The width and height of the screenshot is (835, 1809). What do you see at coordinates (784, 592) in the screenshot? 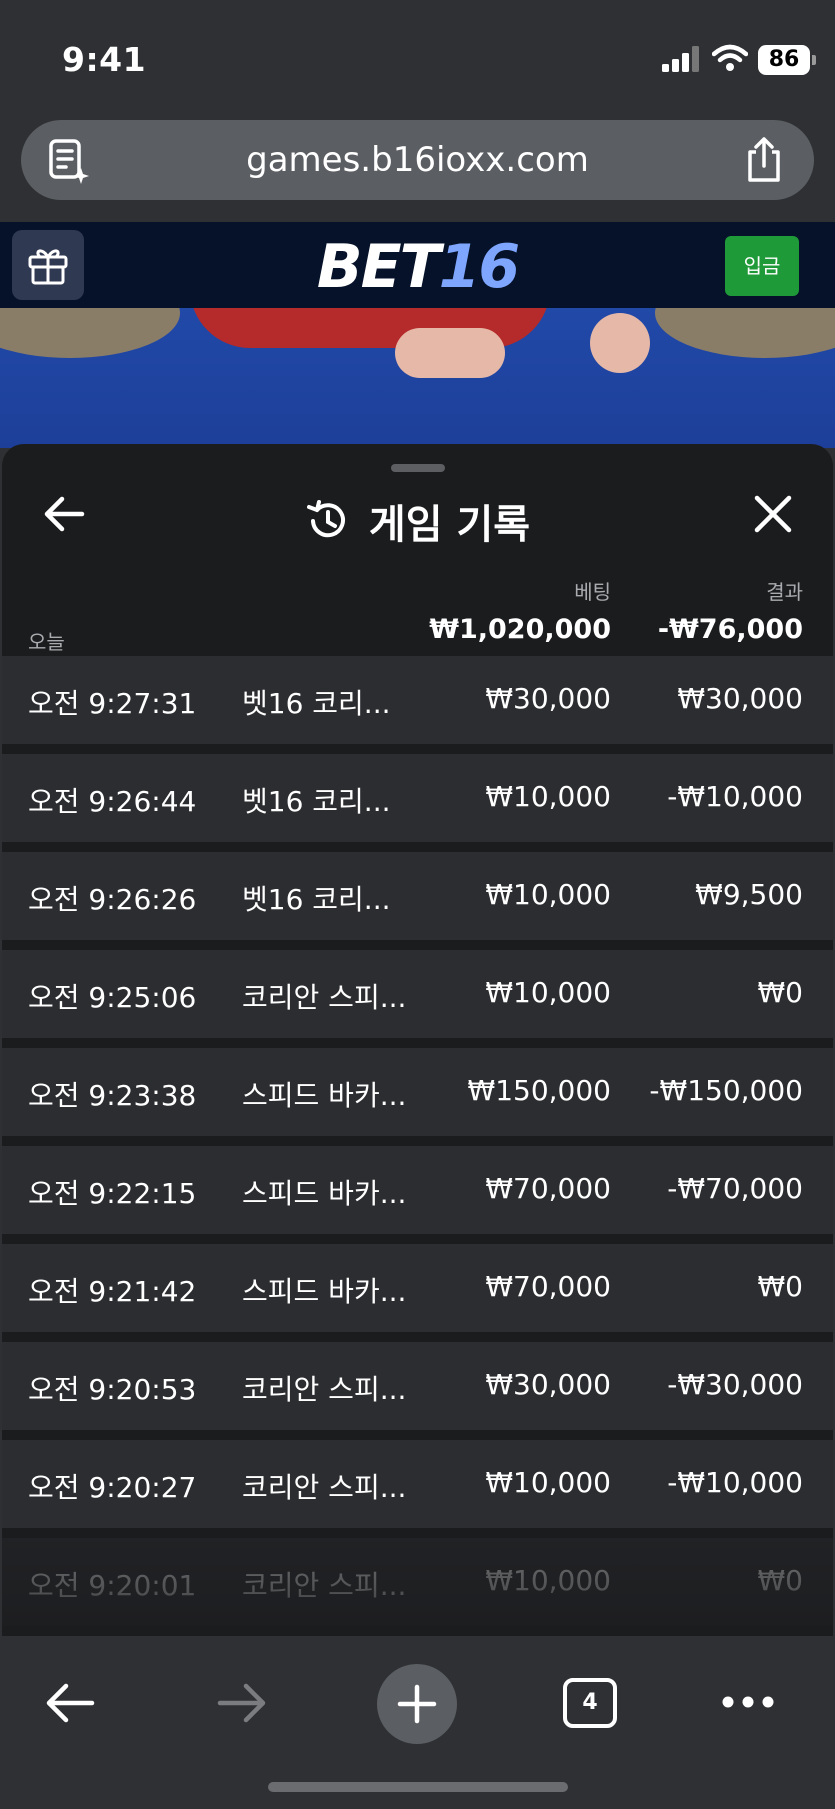
I see `result-column-label: 결과` at bounding box center [784, 592].